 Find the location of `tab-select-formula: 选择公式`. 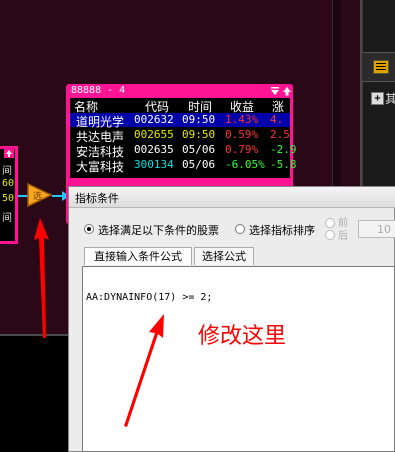

tab-select-formula: 选择公式 is located at coordinates (224, 256).